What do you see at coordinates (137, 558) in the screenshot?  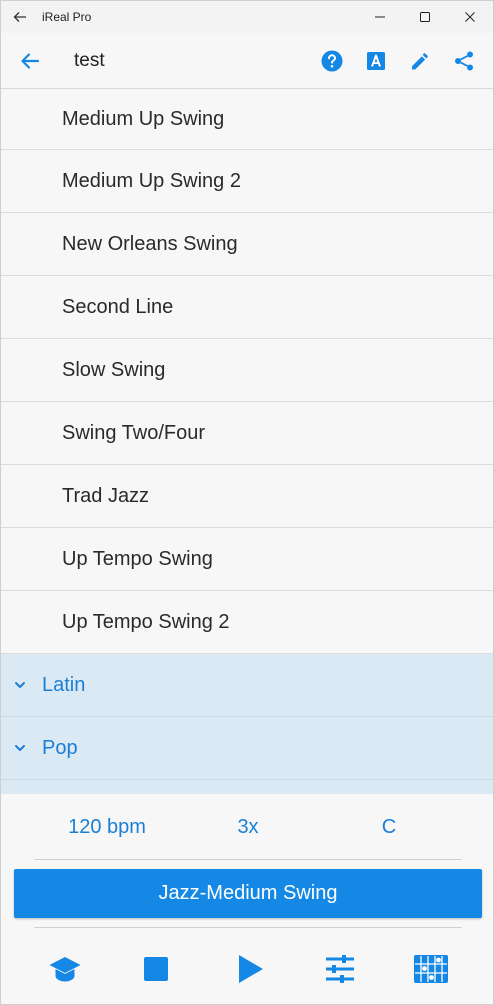 I see `list-item-label: Up Tempo Swing` at bounding box center [137, 558].